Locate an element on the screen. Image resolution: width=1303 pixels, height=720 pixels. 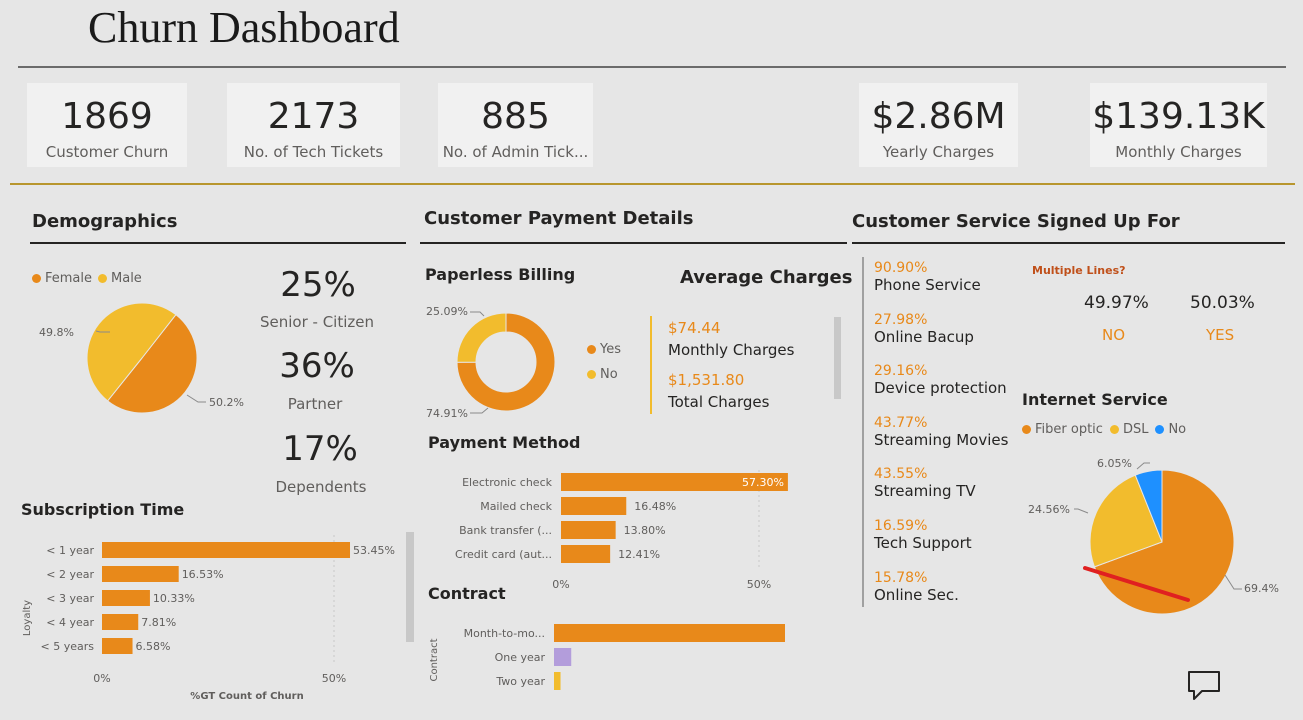
data-label: 12.41% is located at coordinates (639, 554).